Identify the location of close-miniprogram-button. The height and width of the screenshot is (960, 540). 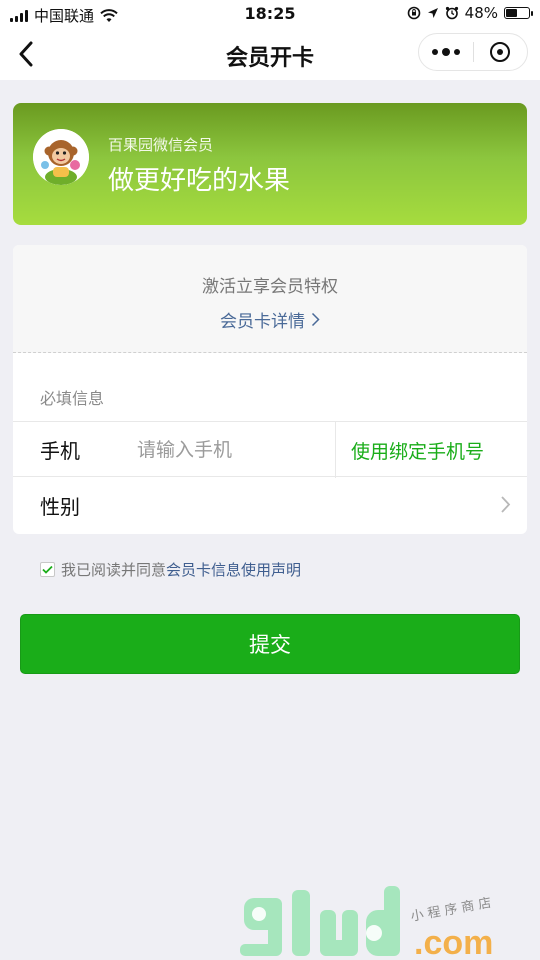
(501, 52).